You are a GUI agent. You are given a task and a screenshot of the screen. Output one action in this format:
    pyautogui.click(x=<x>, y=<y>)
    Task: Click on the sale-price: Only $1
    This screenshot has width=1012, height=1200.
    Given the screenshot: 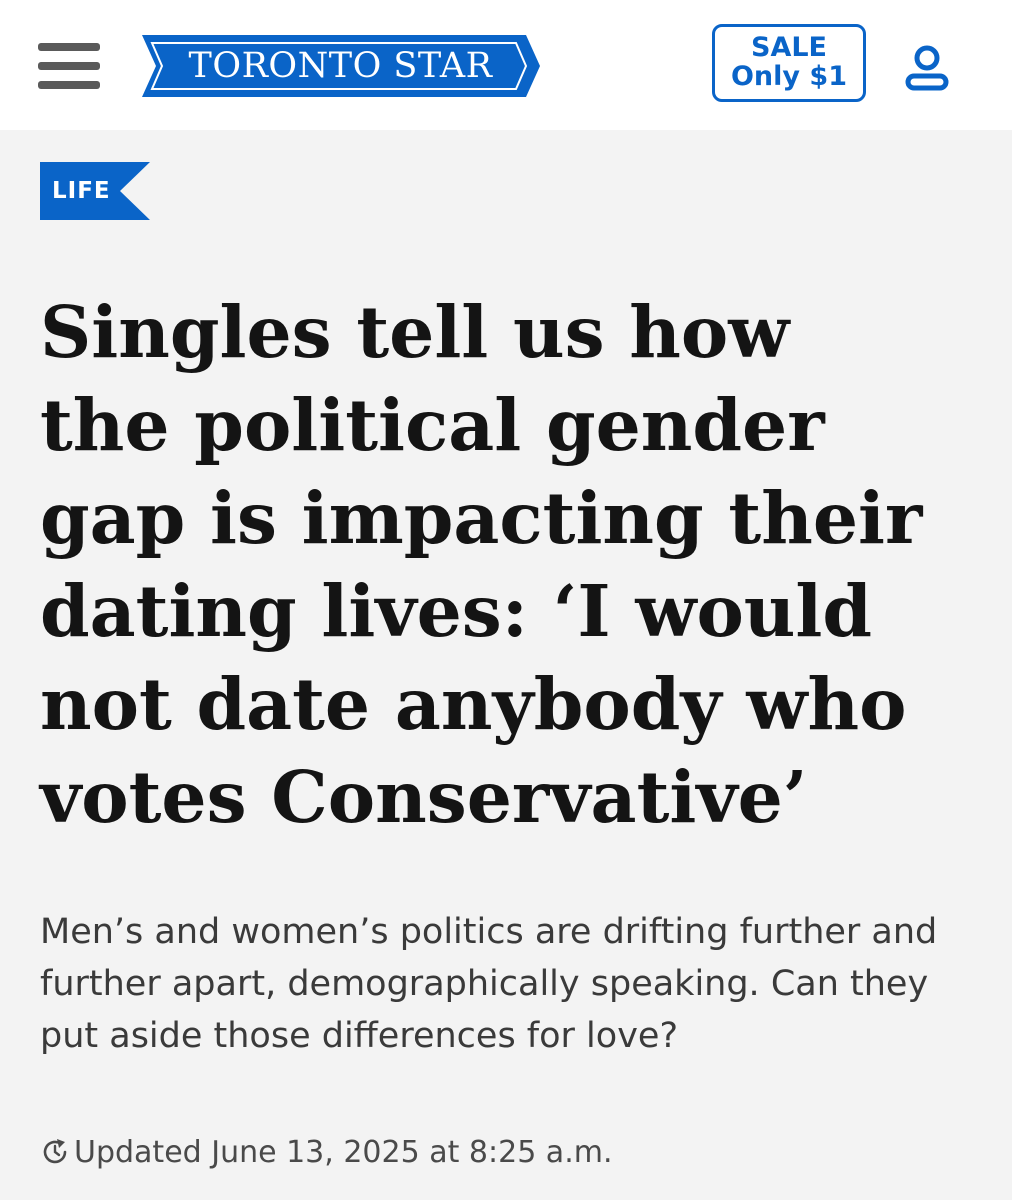 What is the action you would take?
    pyautogui.click(x=788, y=76)
    